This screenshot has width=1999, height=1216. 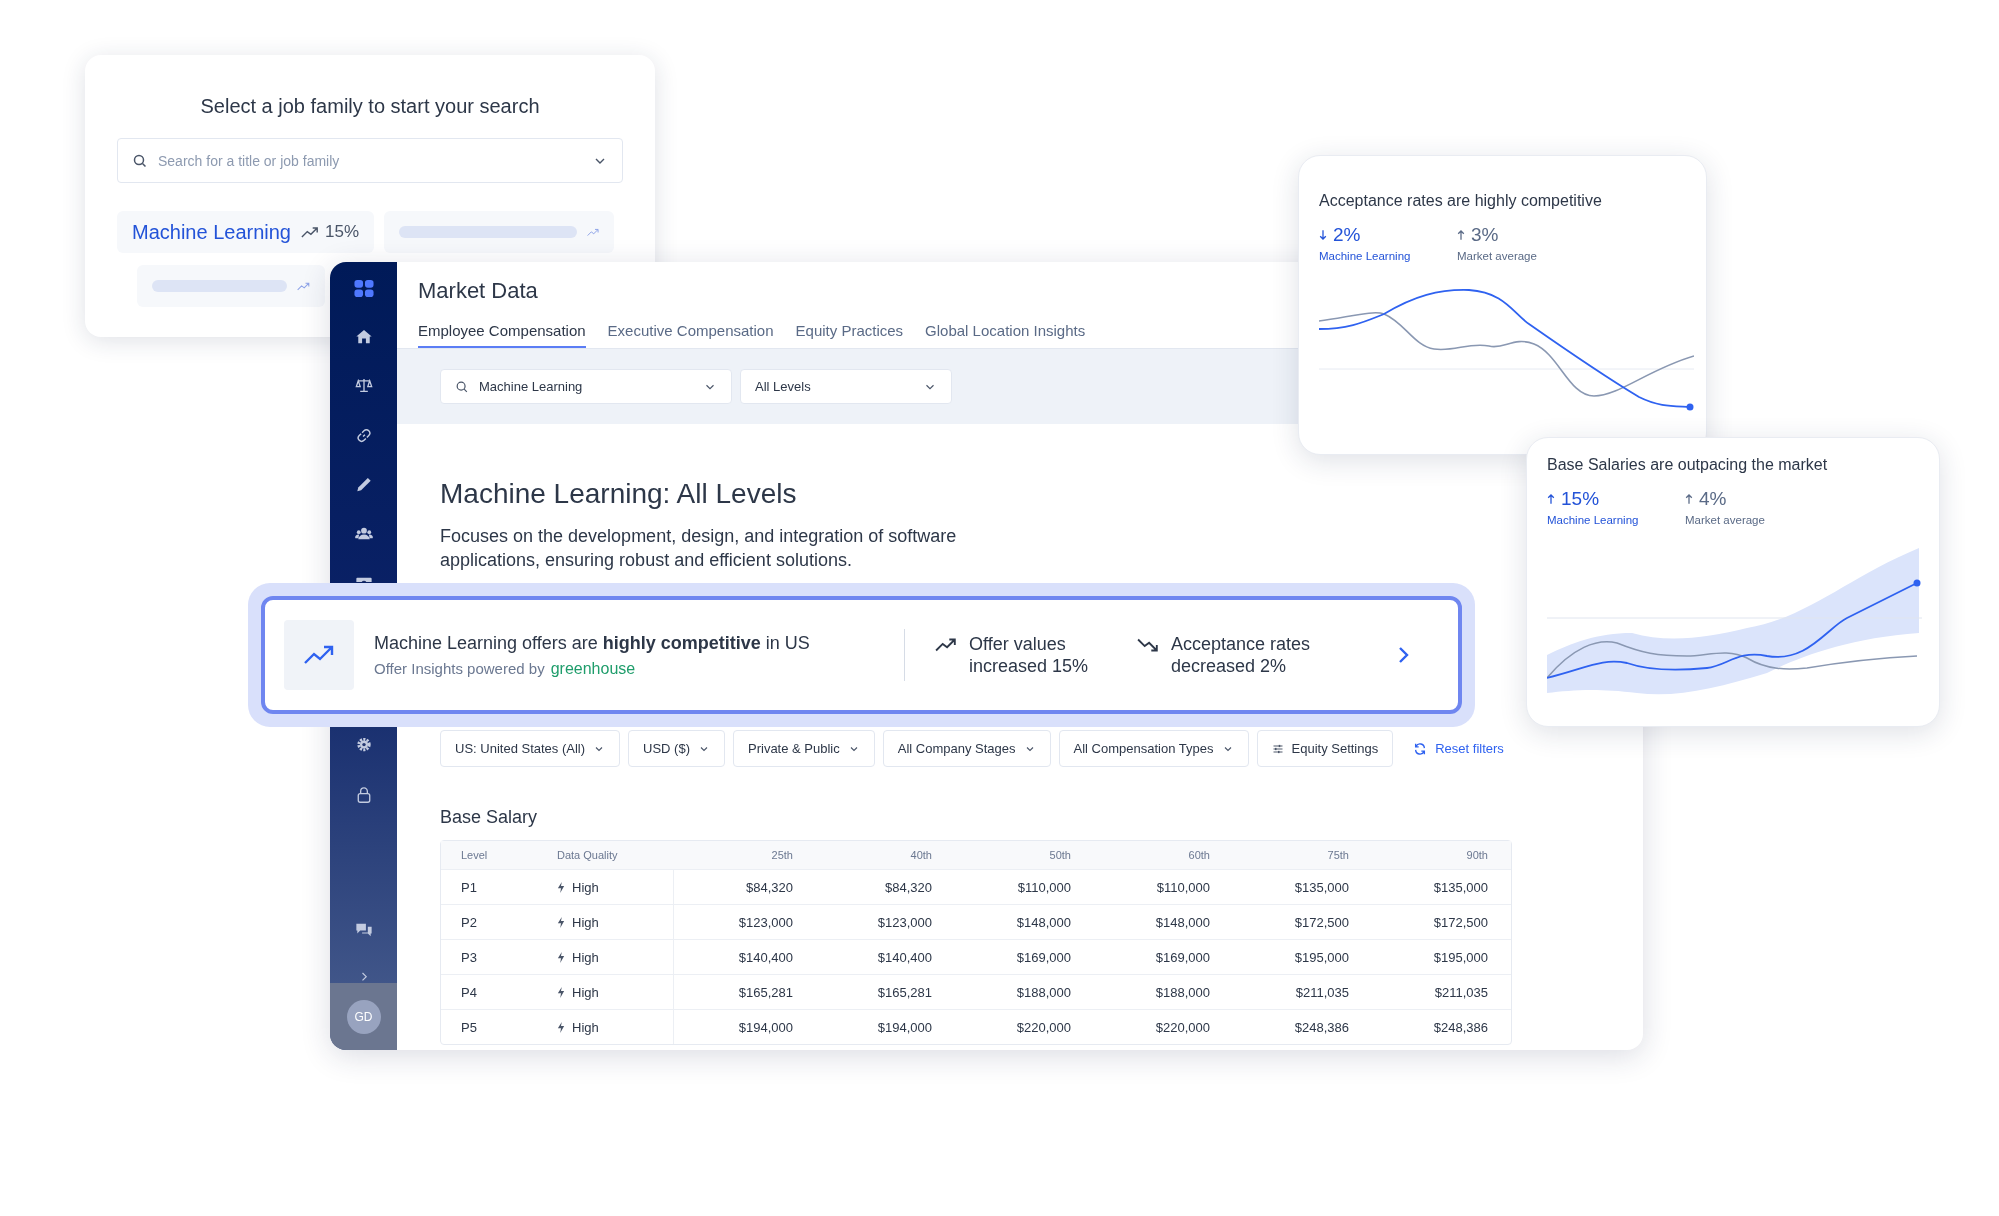 I want to click on insight-banner: Machine Learning offers are highly competitive in US Offer Insights powered by greenhouse Offer values increased 15% Acceptance rates decreased 2%, so click(x=861, y=655).